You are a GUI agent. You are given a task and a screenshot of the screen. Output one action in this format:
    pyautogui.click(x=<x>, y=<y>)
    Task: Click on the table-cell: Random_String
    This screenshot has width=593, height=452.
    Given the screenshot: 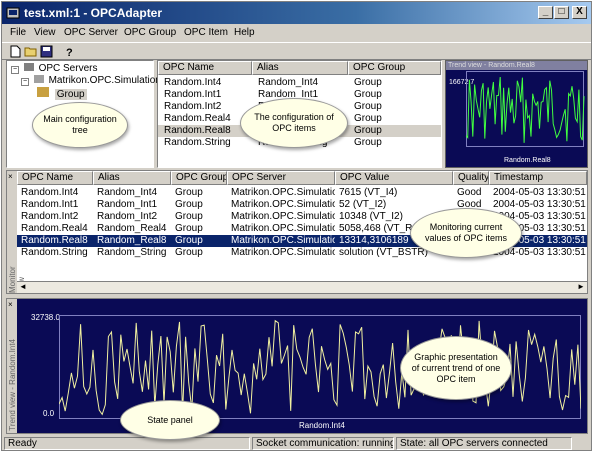 What is the action you would take?
    pyautogui.click(x=134, y=252)
    